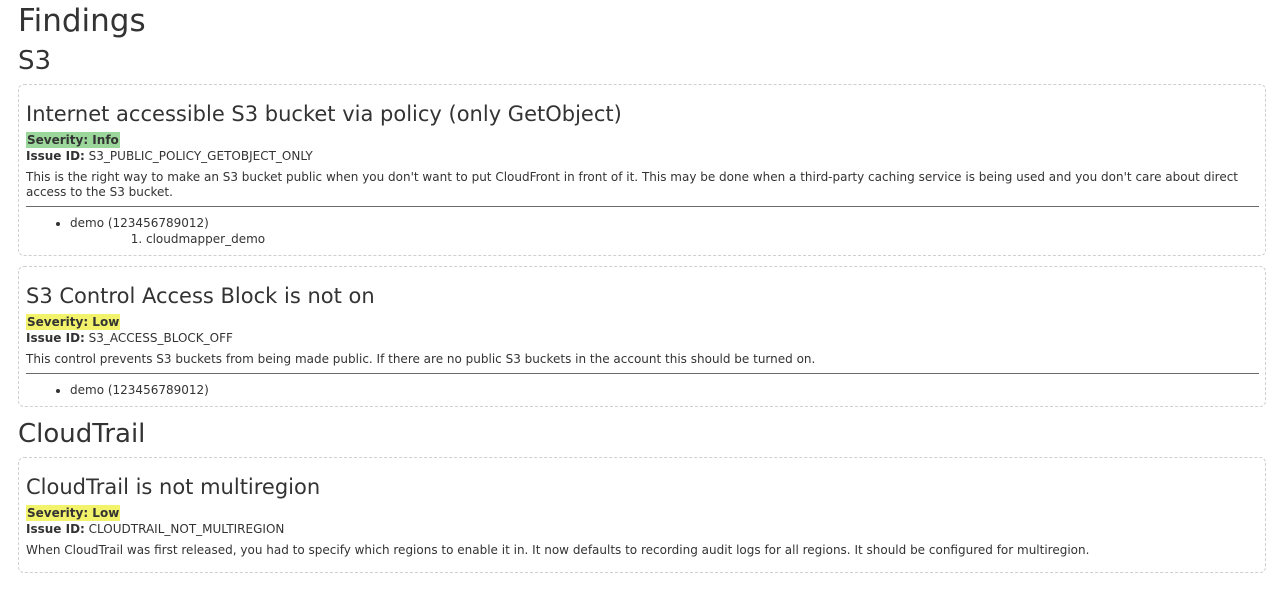 The height and width of the screenshot is (600, 1288). Describe the element at coordinates (642, 529) in the screenshot. I see `issue-id-line: Issue ID: CLOUDTRAIL_NOT_MULTIREGION` at that location.